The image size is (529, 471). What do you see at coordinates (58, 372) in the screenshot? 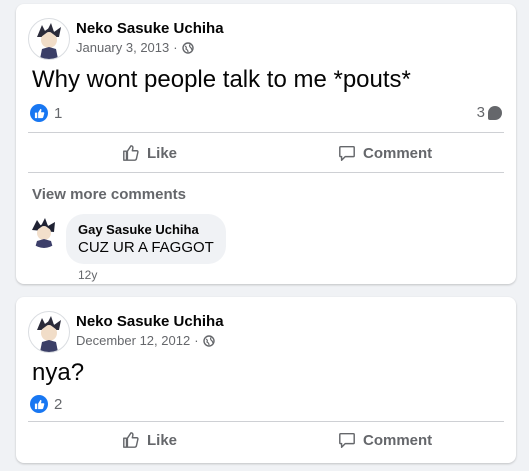
I see `post-text: nya?` at bounding box center [58, 372].